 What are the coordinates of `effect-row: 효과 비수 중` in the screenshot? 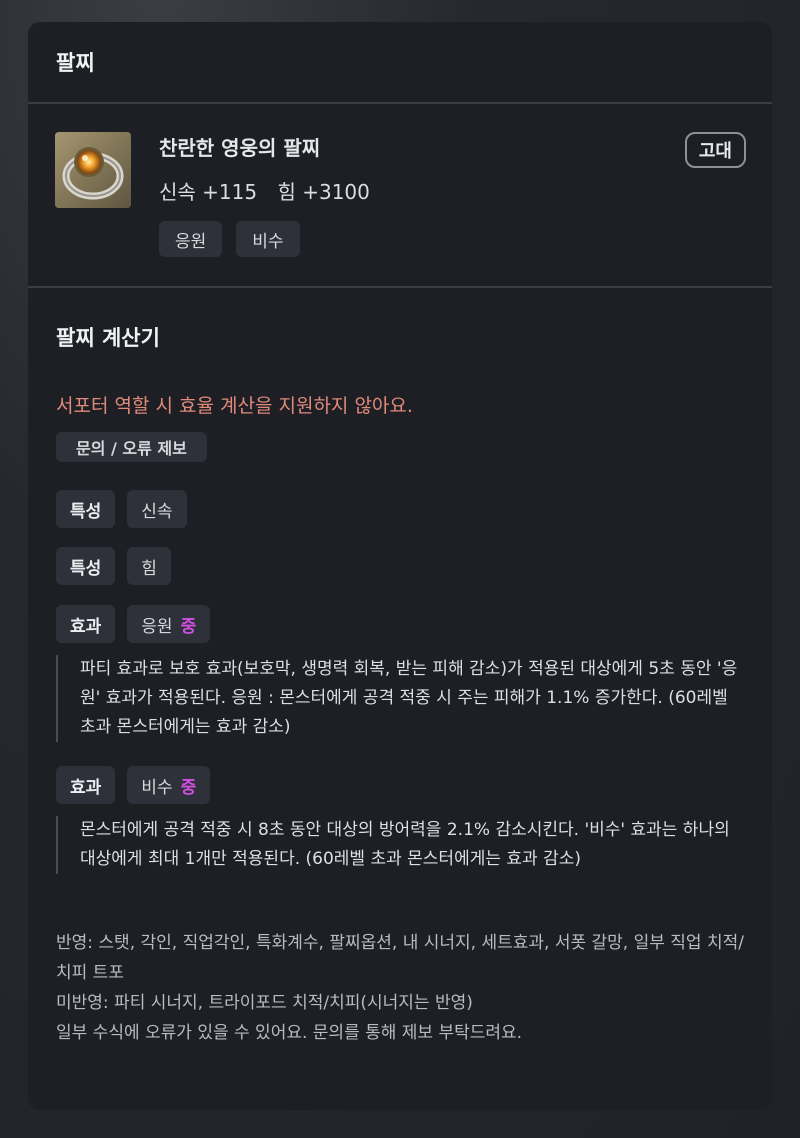 It's located at (133, 785).